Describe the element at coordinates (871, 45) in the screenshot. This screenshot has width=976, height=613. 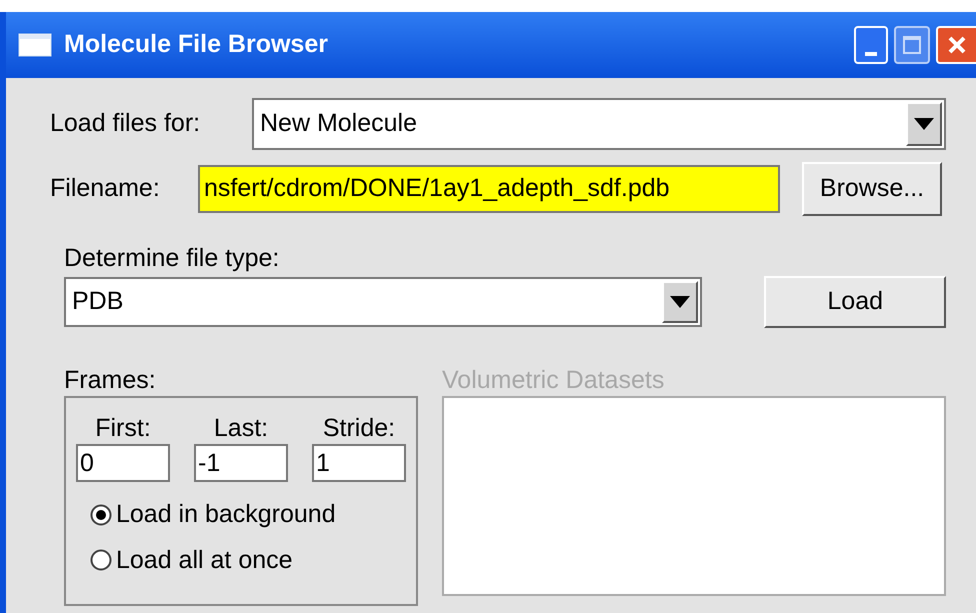
I see `minimize-button` at that location.